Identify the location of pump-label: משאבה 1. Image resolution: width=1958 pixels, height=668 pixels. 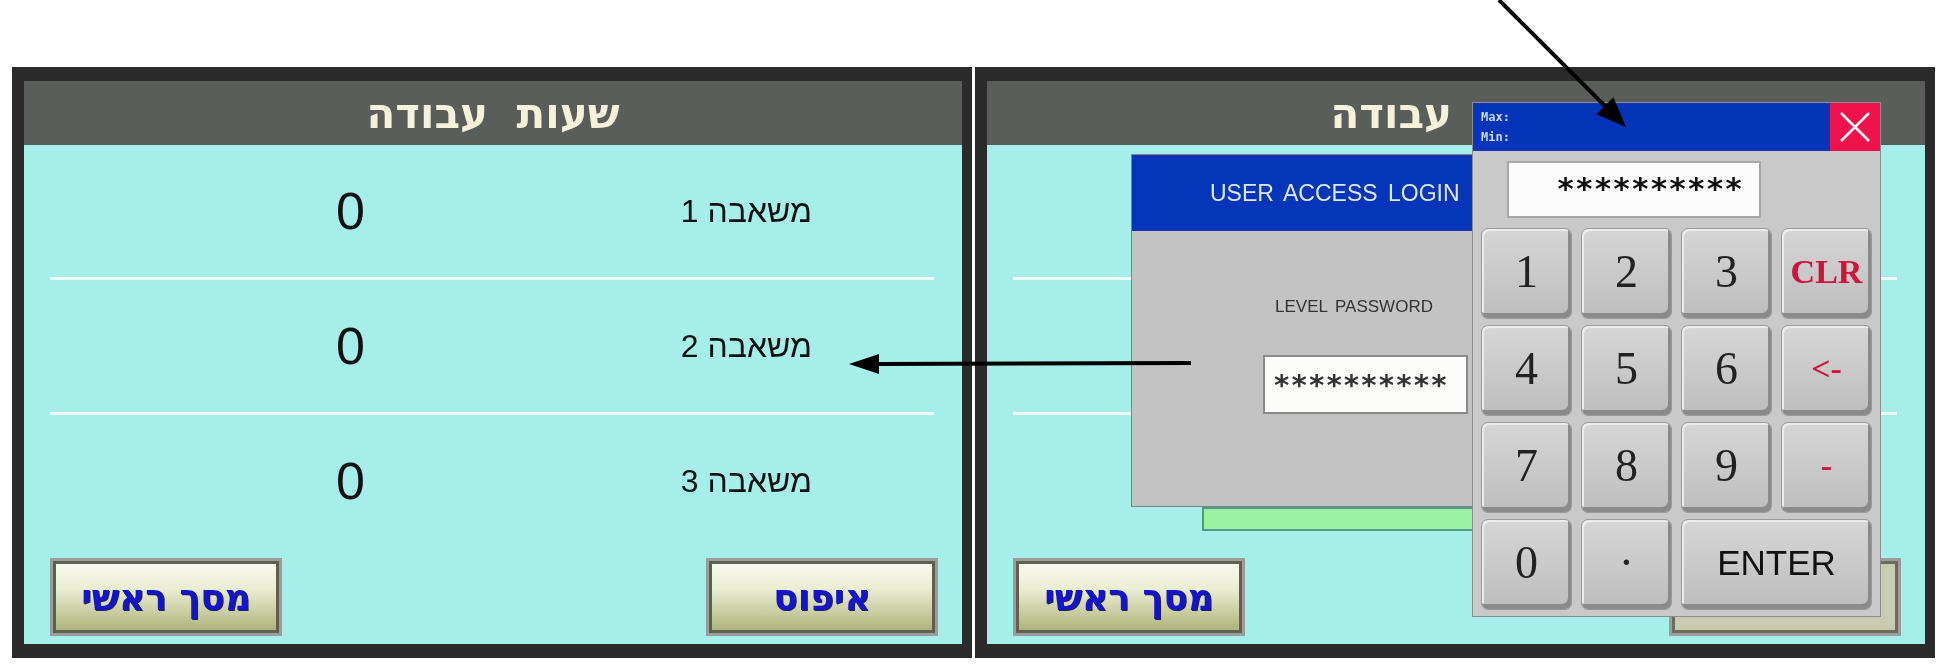
(746, 211).